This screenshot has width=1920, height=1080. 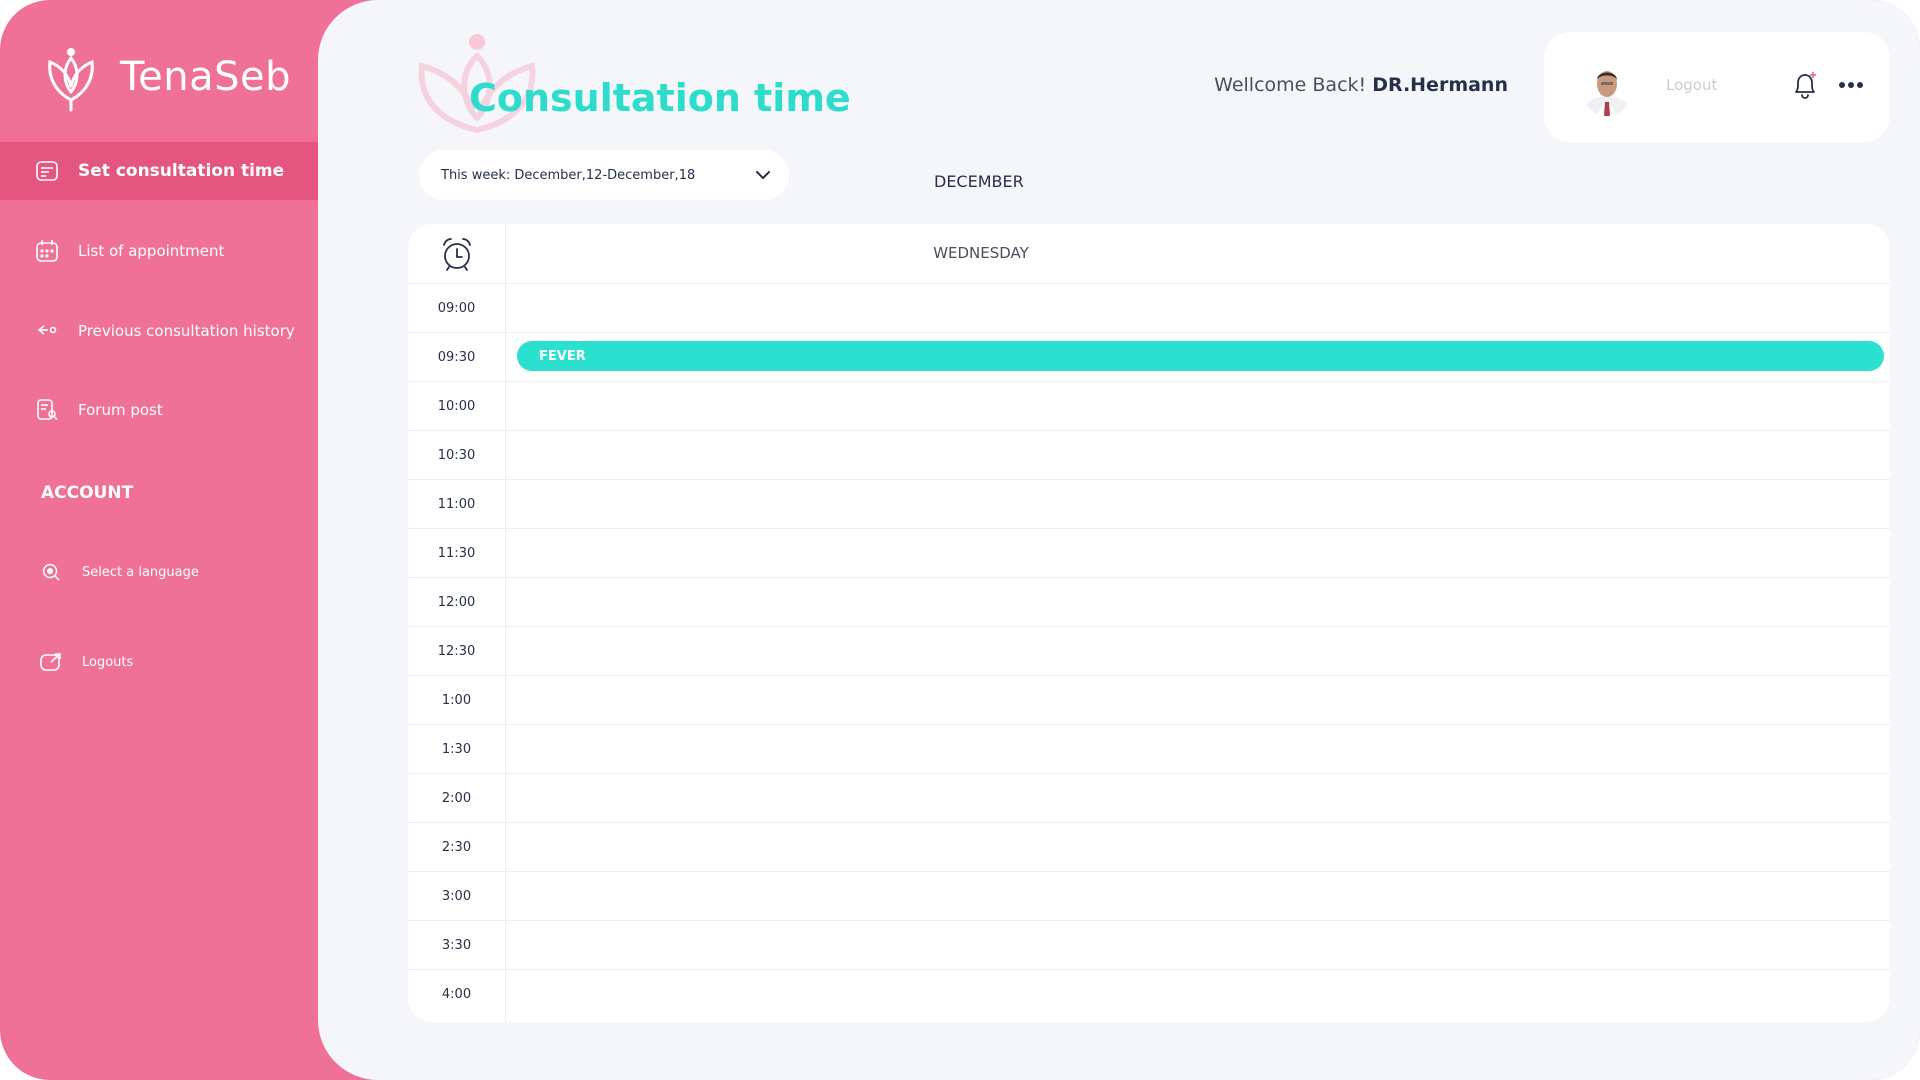 What do you see at coordinates (71, 80) in the screenshot?
I see `lotus-logo-icon` at bounding box center [71, 80].